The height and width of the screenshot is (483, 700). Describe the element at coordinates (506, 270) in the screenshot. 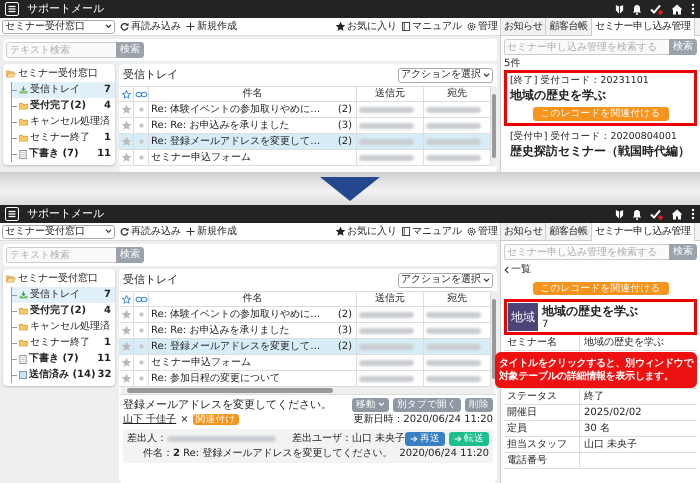

I see `chevron-left-icon` at that location.